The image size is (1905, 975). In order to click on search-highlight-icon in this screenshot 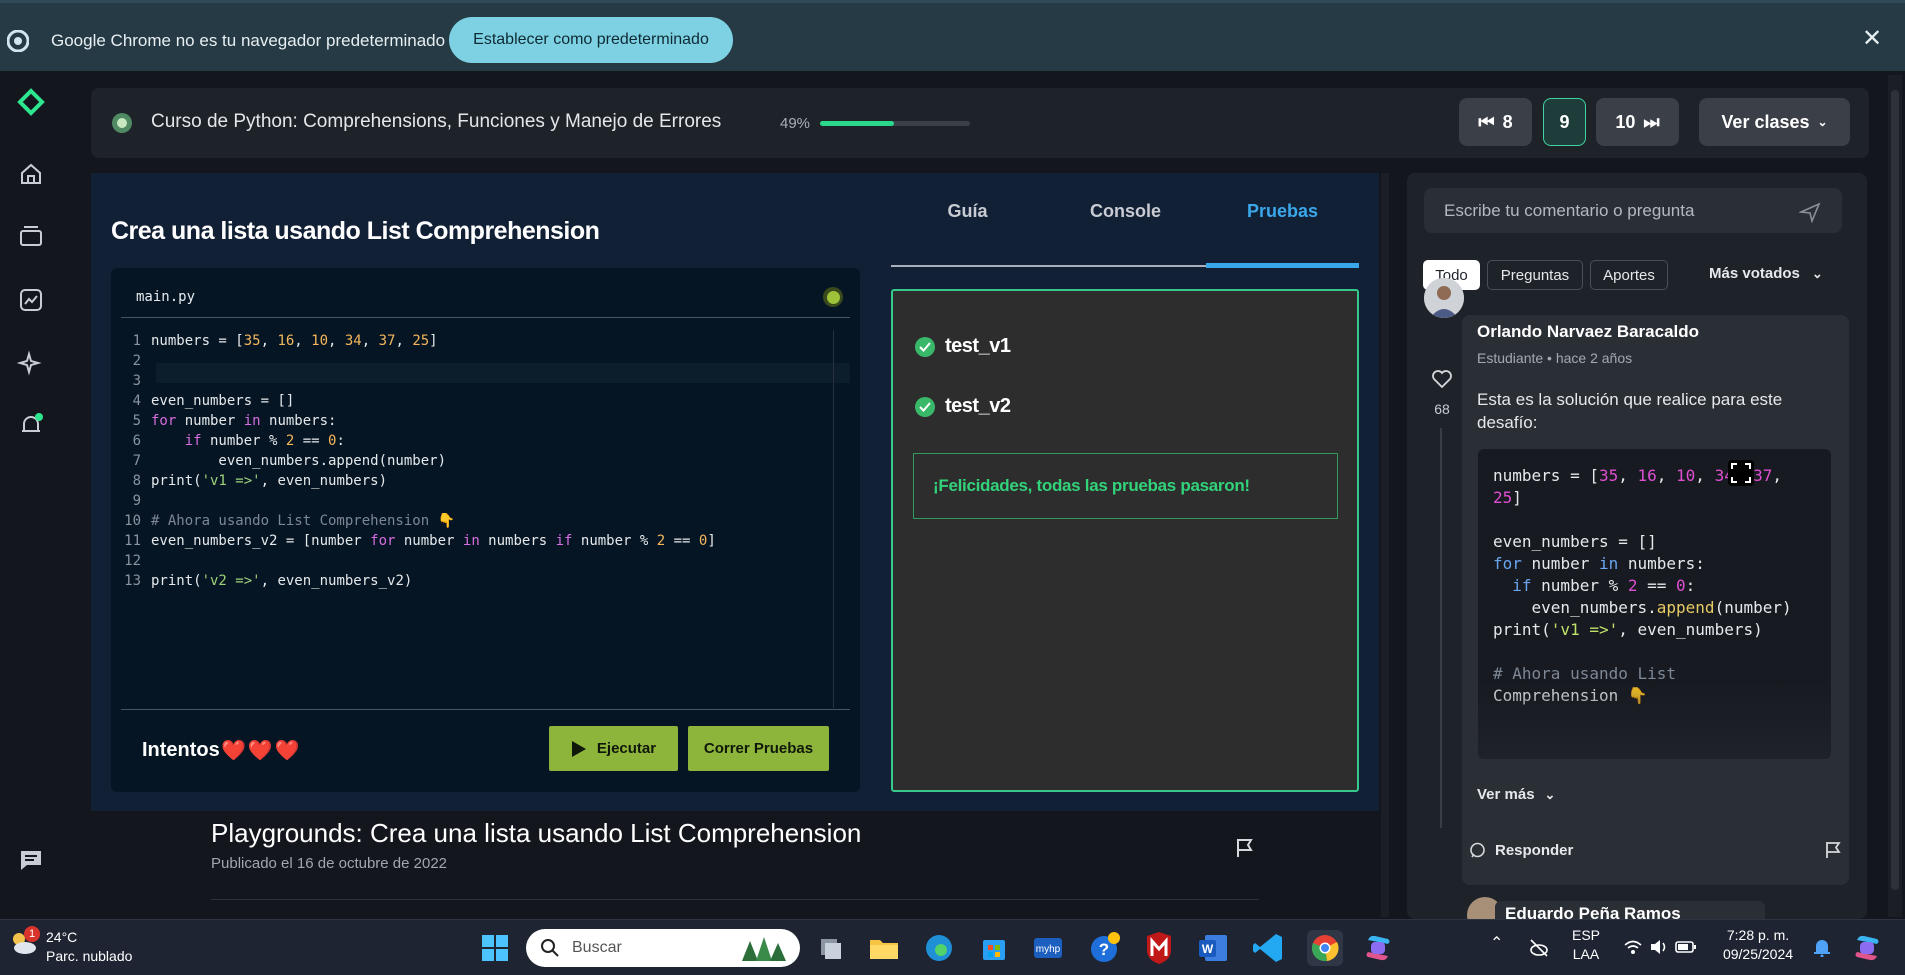, I will do `click(764, 949)`.